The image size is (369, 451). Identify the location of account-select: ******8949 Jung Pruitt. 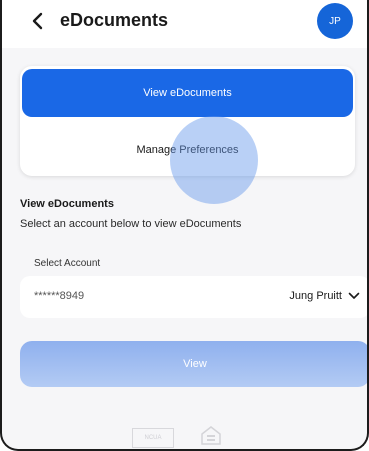
(193, 297).